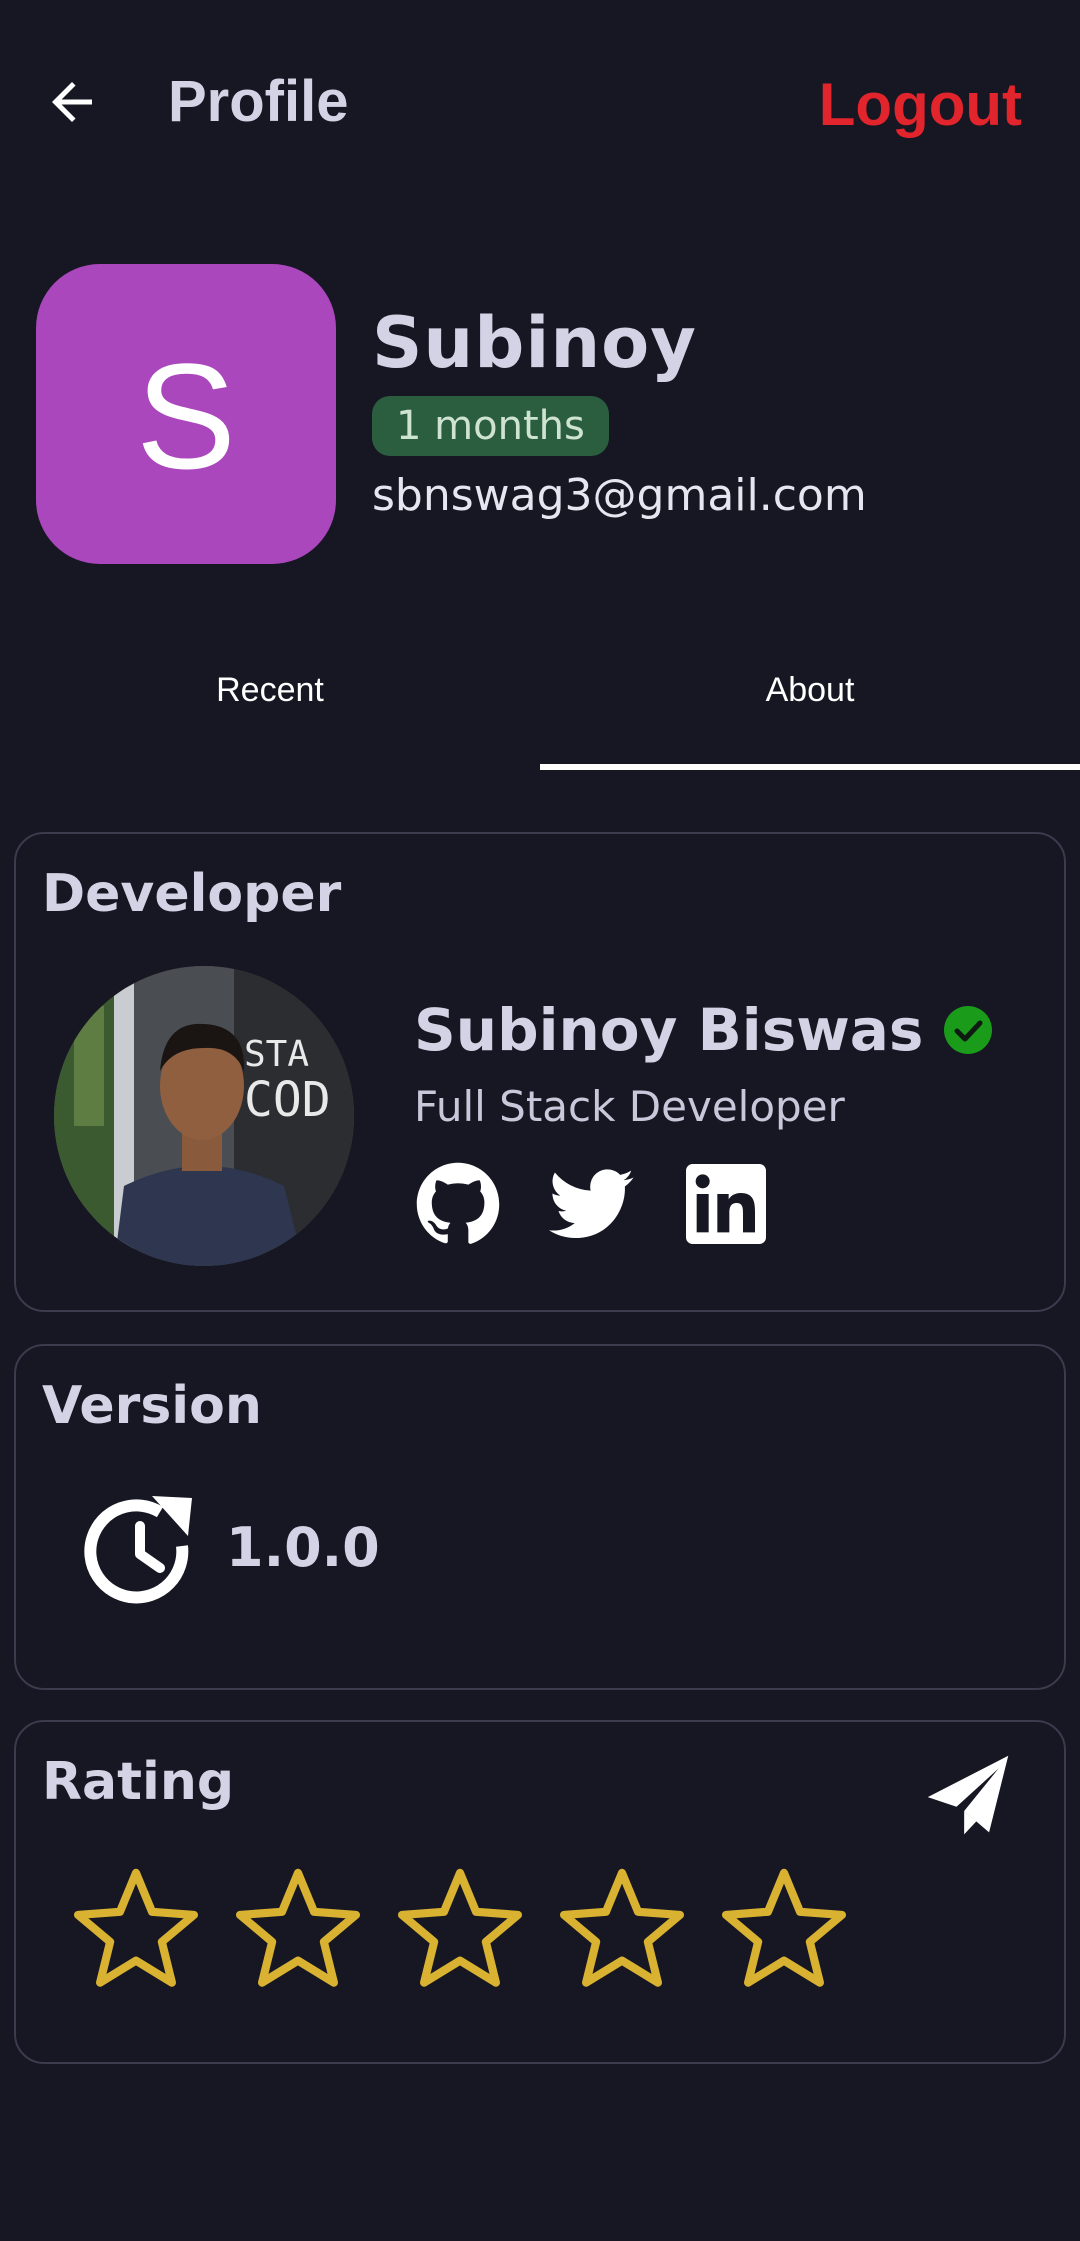  Describe the element at coordinates (258, 101) in the screenshot. I see `page-title: Profile` at that location.